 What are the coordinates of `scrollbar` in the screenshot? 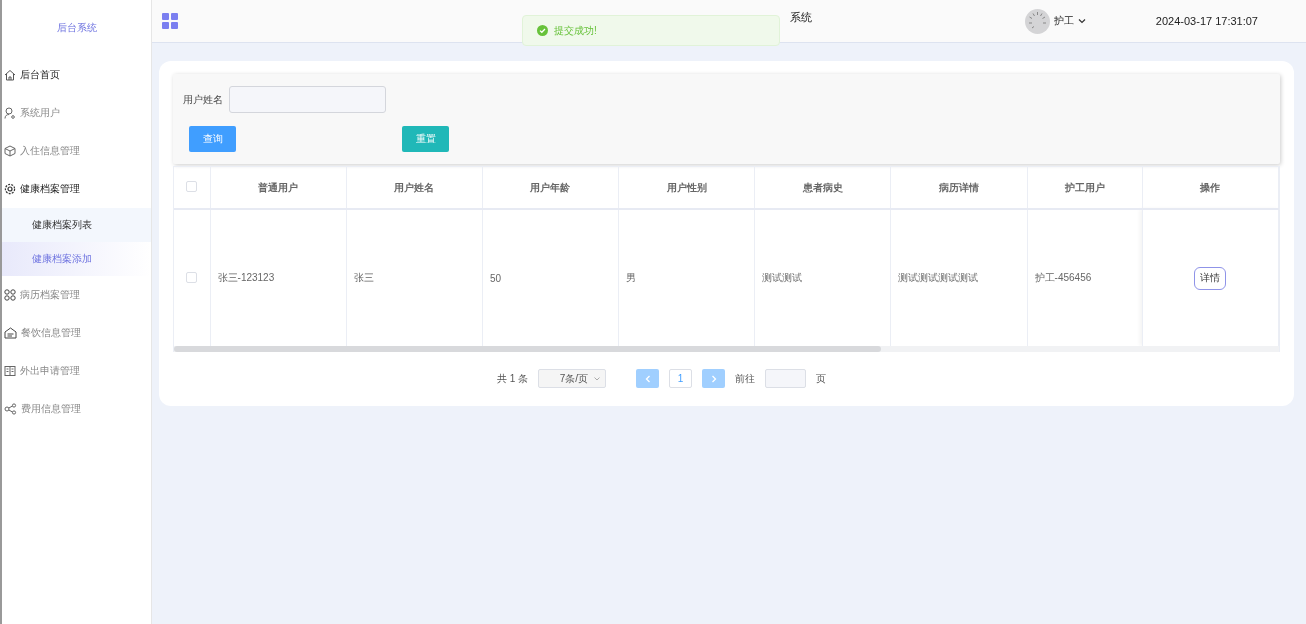 It's located at (726, 349).